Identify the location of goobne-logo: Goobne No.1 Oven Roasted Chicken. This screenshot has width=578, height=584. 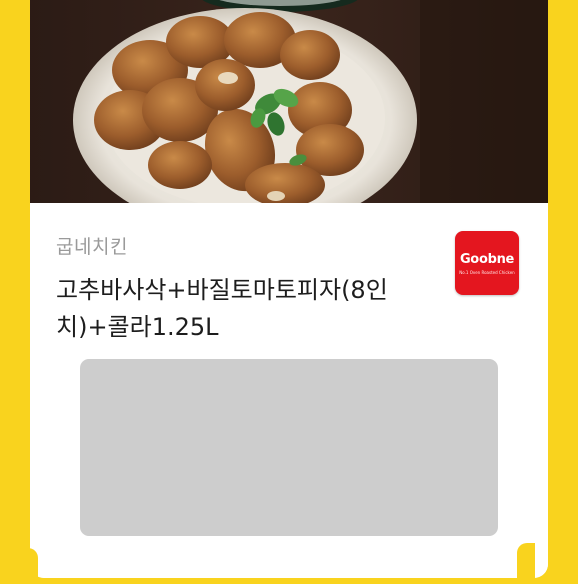
(487, 263).